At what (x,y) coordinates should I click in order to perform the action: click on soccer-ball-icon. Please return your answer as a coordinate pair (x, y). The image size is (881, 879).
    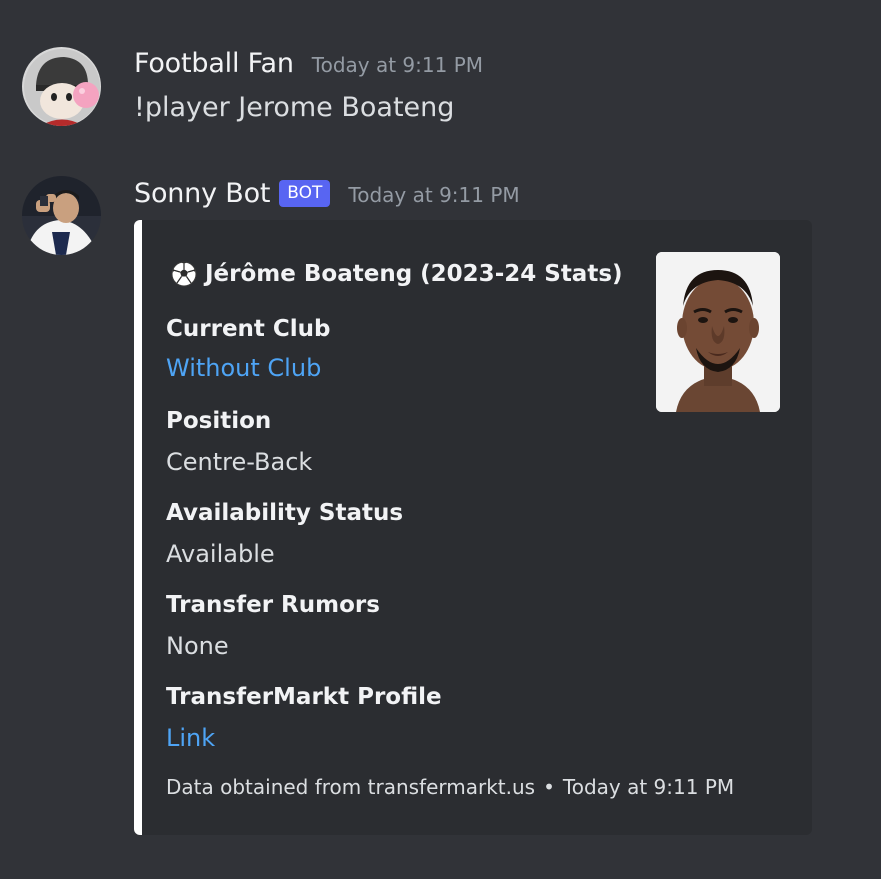
    Looking at the image, I should click on (184, 274).